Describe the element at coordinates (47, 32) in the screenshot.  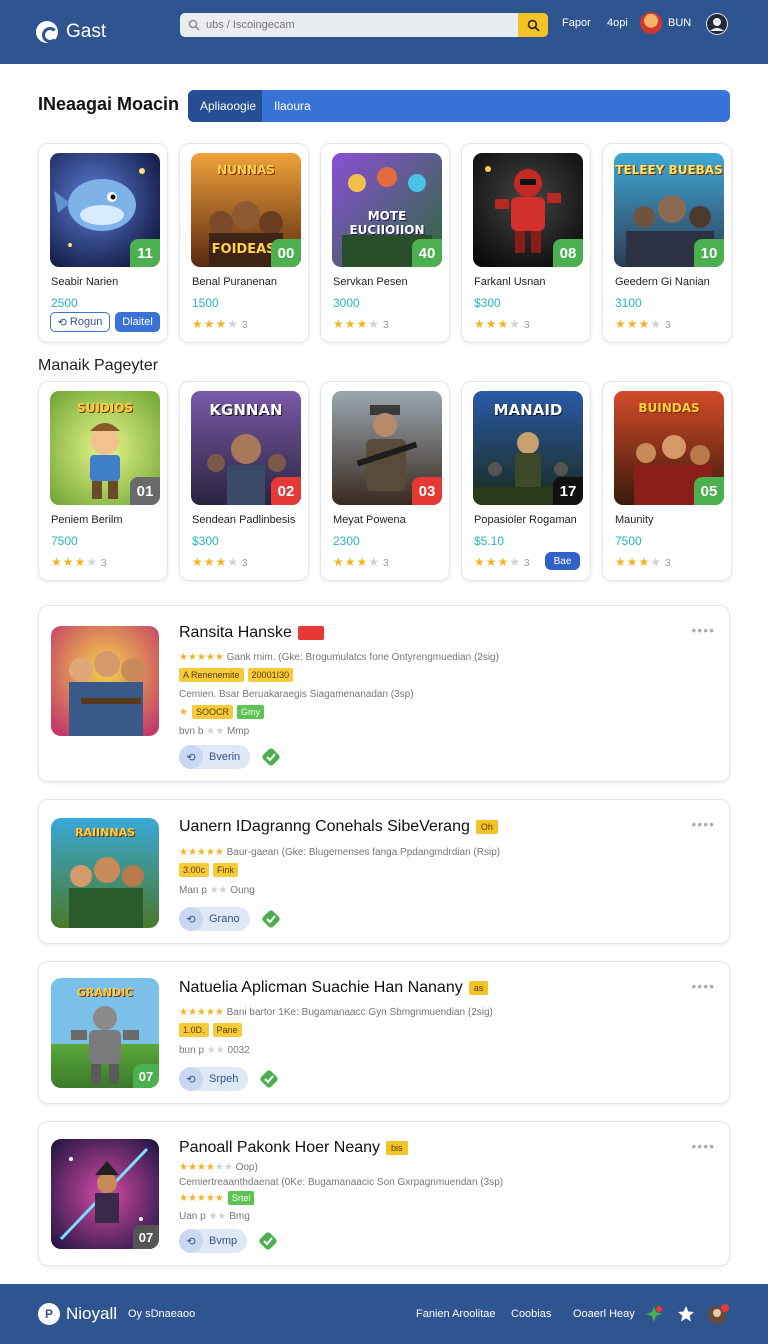
I see `logo-icon` at that location.